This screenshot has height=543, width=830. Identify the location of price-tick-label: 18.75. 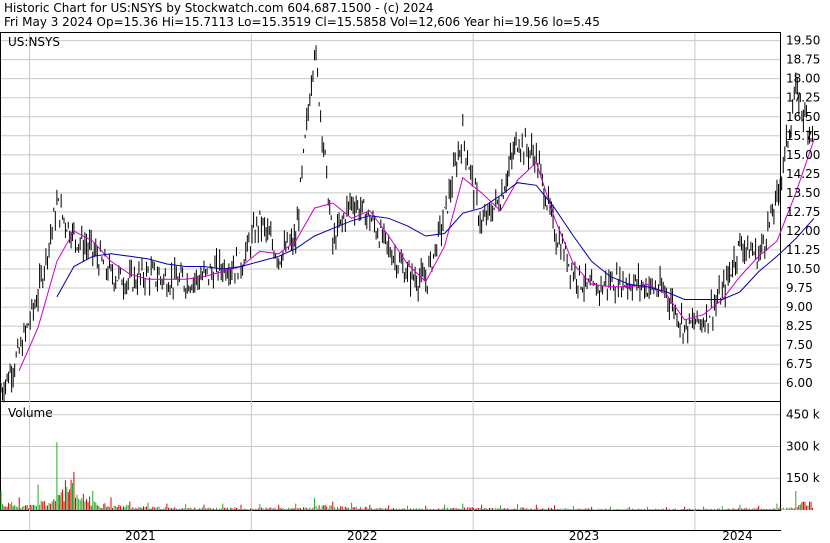
(803, 60).